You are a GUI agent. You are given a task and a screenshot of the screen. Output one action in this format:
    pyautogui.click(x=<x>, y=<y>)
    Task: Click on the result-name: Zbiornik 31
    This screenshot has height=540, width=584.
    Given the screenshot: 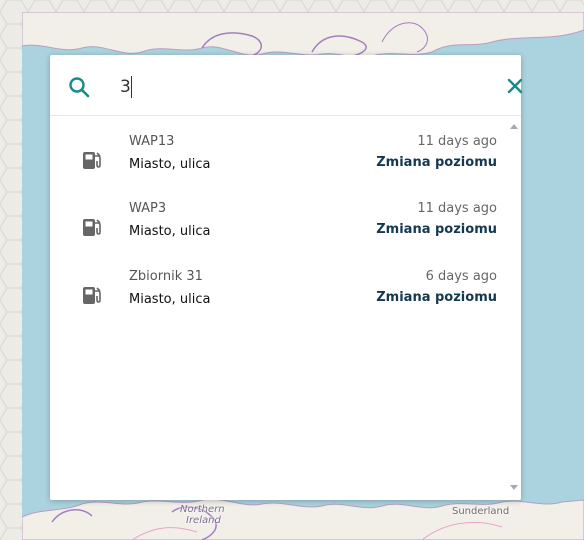 What is the action you would take?
    pyautogui.click(x=166, y=276)
    